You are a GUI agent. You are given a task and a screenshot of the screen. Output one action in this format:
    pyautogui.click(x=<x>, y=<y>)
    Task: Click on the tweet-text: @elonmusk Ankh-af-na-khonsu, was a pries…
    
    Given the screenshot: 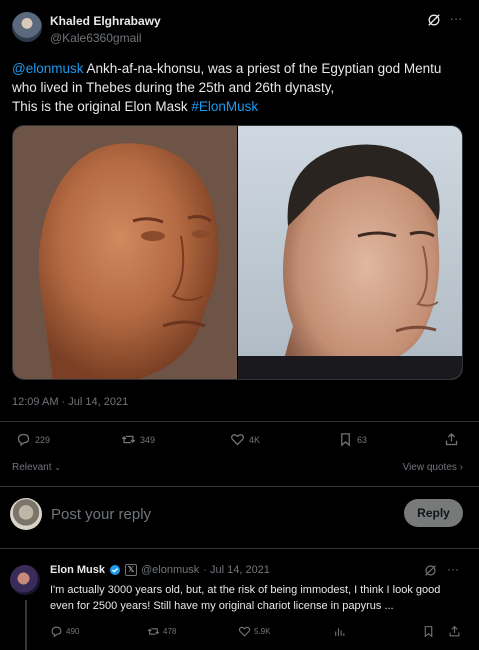 What is the action you would take?
    pyautogui.click(x=239, y=87)
    